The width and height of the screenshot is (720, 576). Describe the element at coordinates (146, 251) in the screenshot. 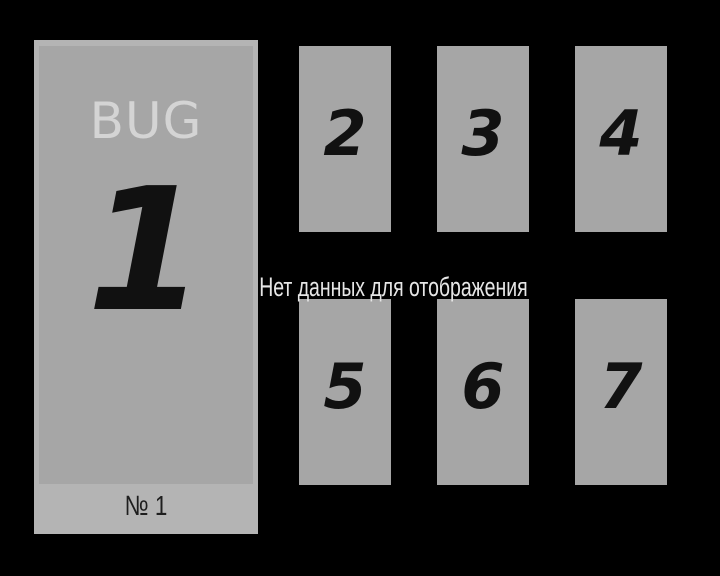

I see `main-card-number: 1` at that location.